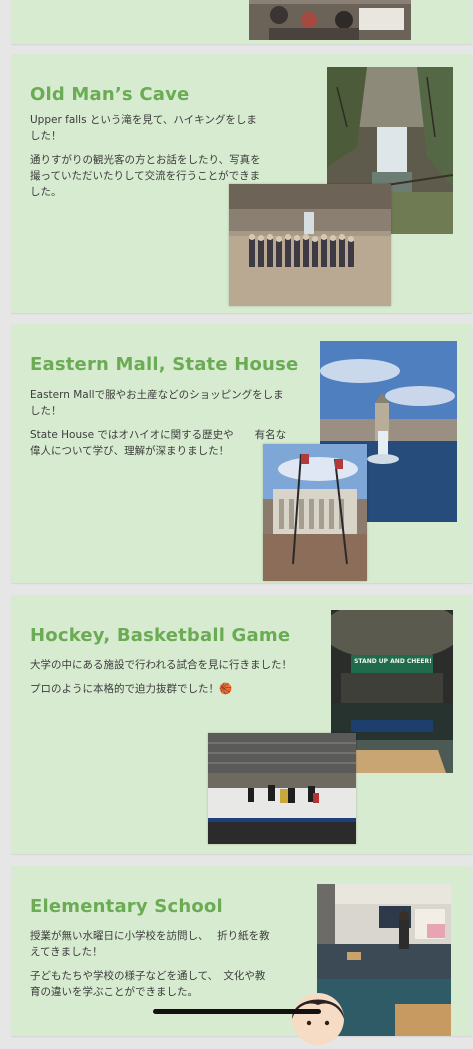  Describe the element at coordinates (164, 364) in the screenshot. I see `section-title: Eastern Mall, State House` at that location.